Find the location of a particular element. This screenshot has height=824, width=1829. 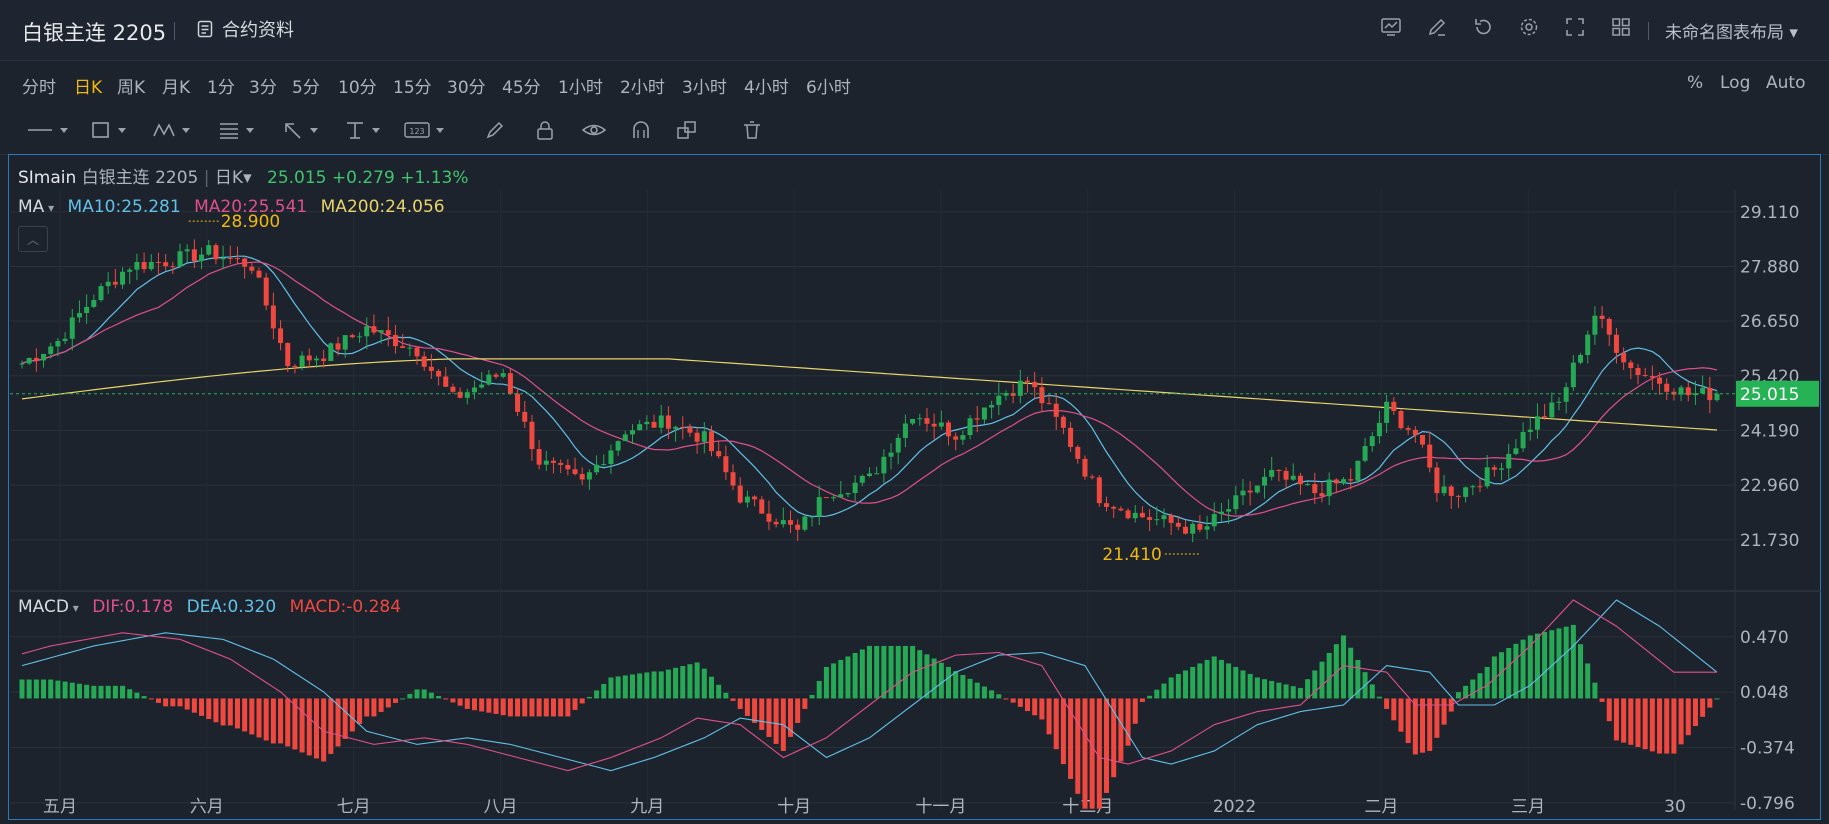

macd-tick-label: 0.470 is located at coordinates (1764, 638).